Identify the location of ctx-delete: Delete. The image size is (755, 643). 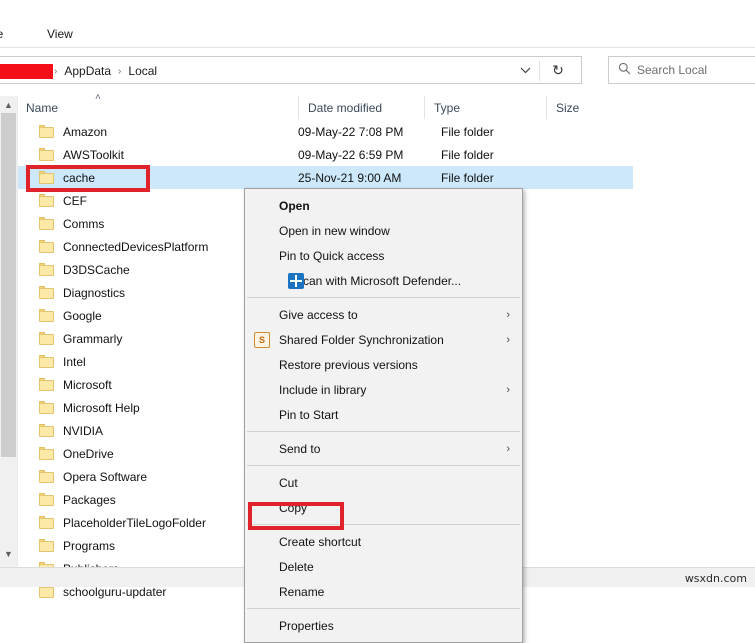
(383, 566).